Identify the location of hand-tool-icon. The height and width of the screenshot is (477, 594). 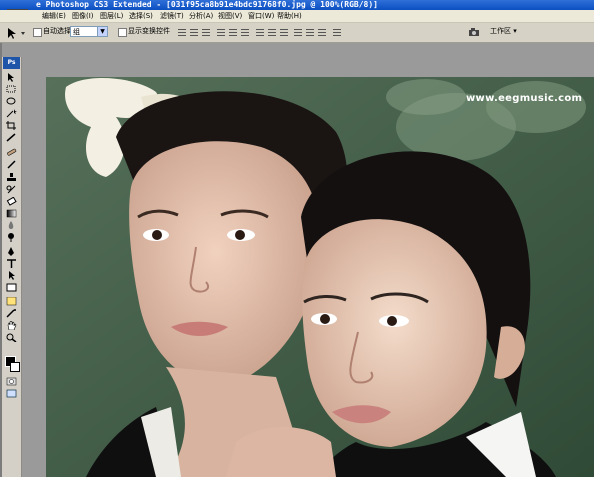
(11, 325).